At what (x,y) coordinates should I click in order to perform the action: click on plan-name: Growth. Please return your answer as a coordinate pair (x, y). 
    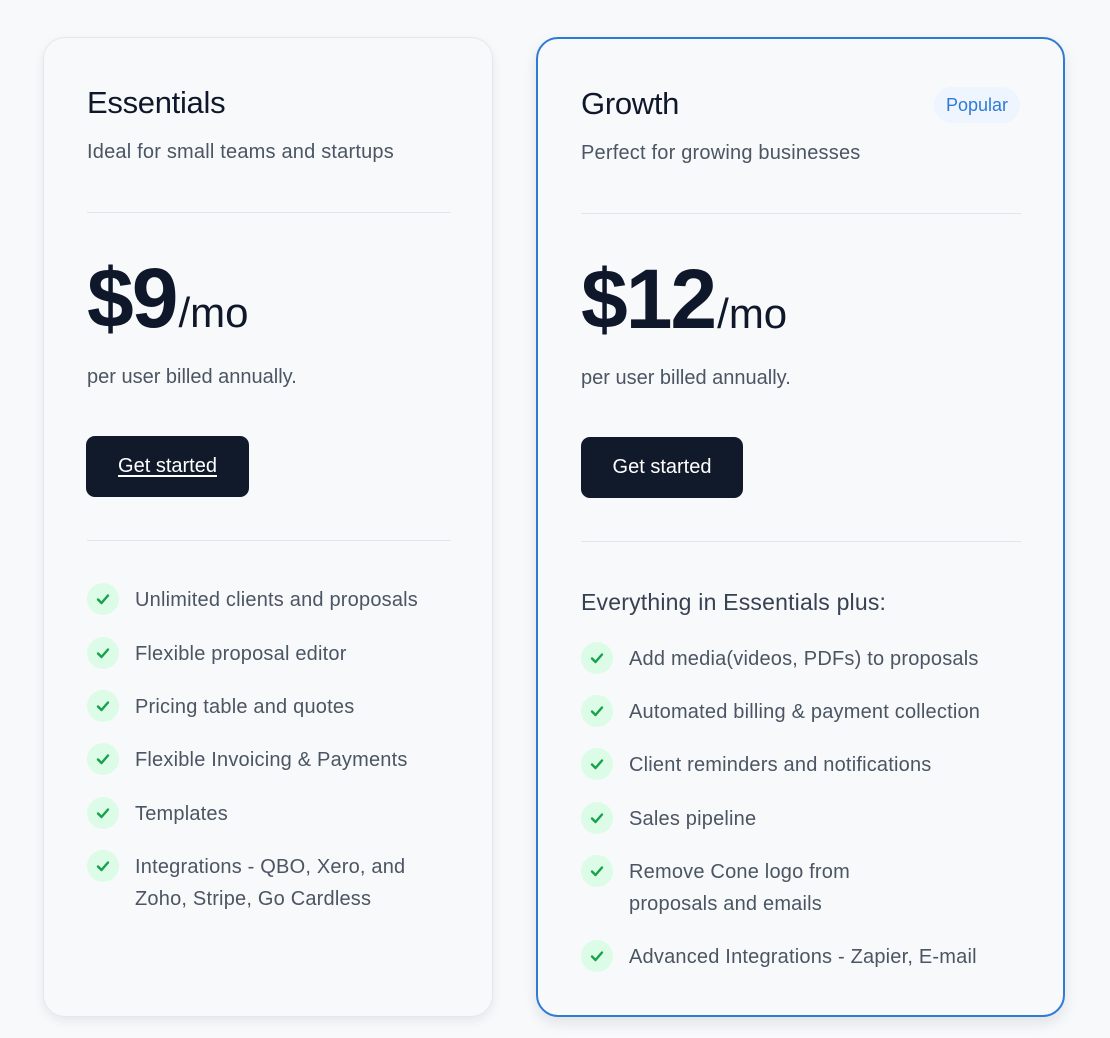
    Looking at the image, I should click on (630, 103).